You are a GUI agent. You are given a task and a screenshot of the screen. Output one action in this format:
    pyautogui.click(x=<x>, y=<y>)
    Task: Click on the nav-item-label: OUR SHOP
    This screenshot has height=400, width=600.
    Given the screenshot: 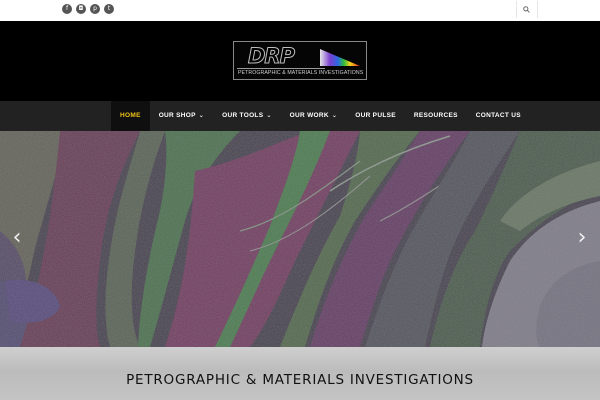 What is the action you would take?
    pyautogui.click(x=177, y=115)
    